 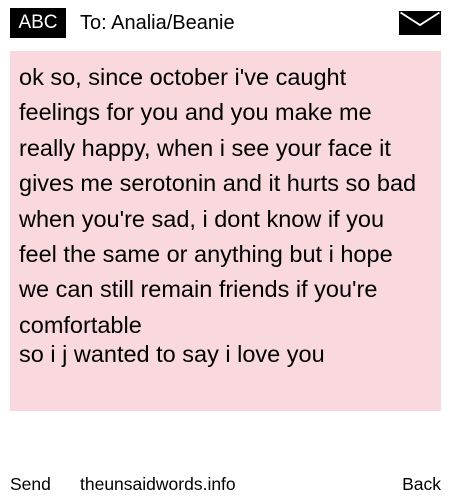 I want to click on recipient-field: To: Analia/Beanie, so click(x=157, y=23).